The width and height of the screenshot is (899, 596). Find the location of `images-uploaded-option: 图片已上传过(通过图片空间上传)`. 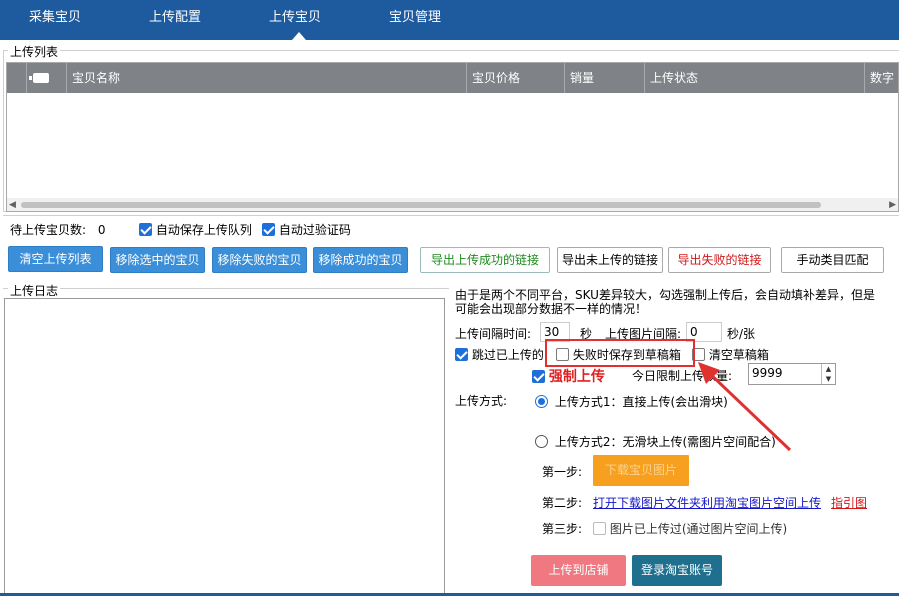

images-uploaded-option: 图片已上传过(通过图片空间上传) is located at coordinates (690, 528).